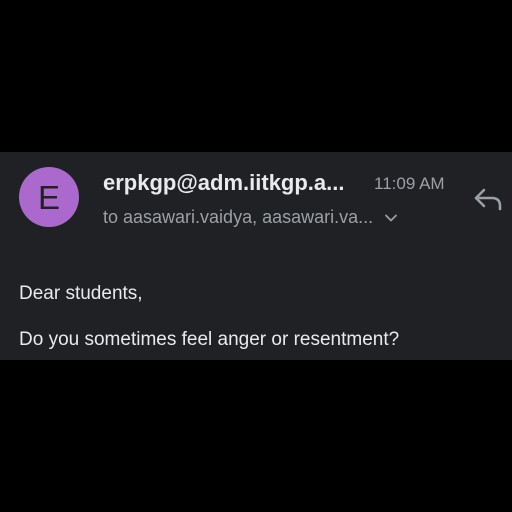 The width and height of the screenshot is (512, 512). What do you see at coordinates (489, 198) in the screenshot?
I see `reply-icon` at bounding box center [489, 198].